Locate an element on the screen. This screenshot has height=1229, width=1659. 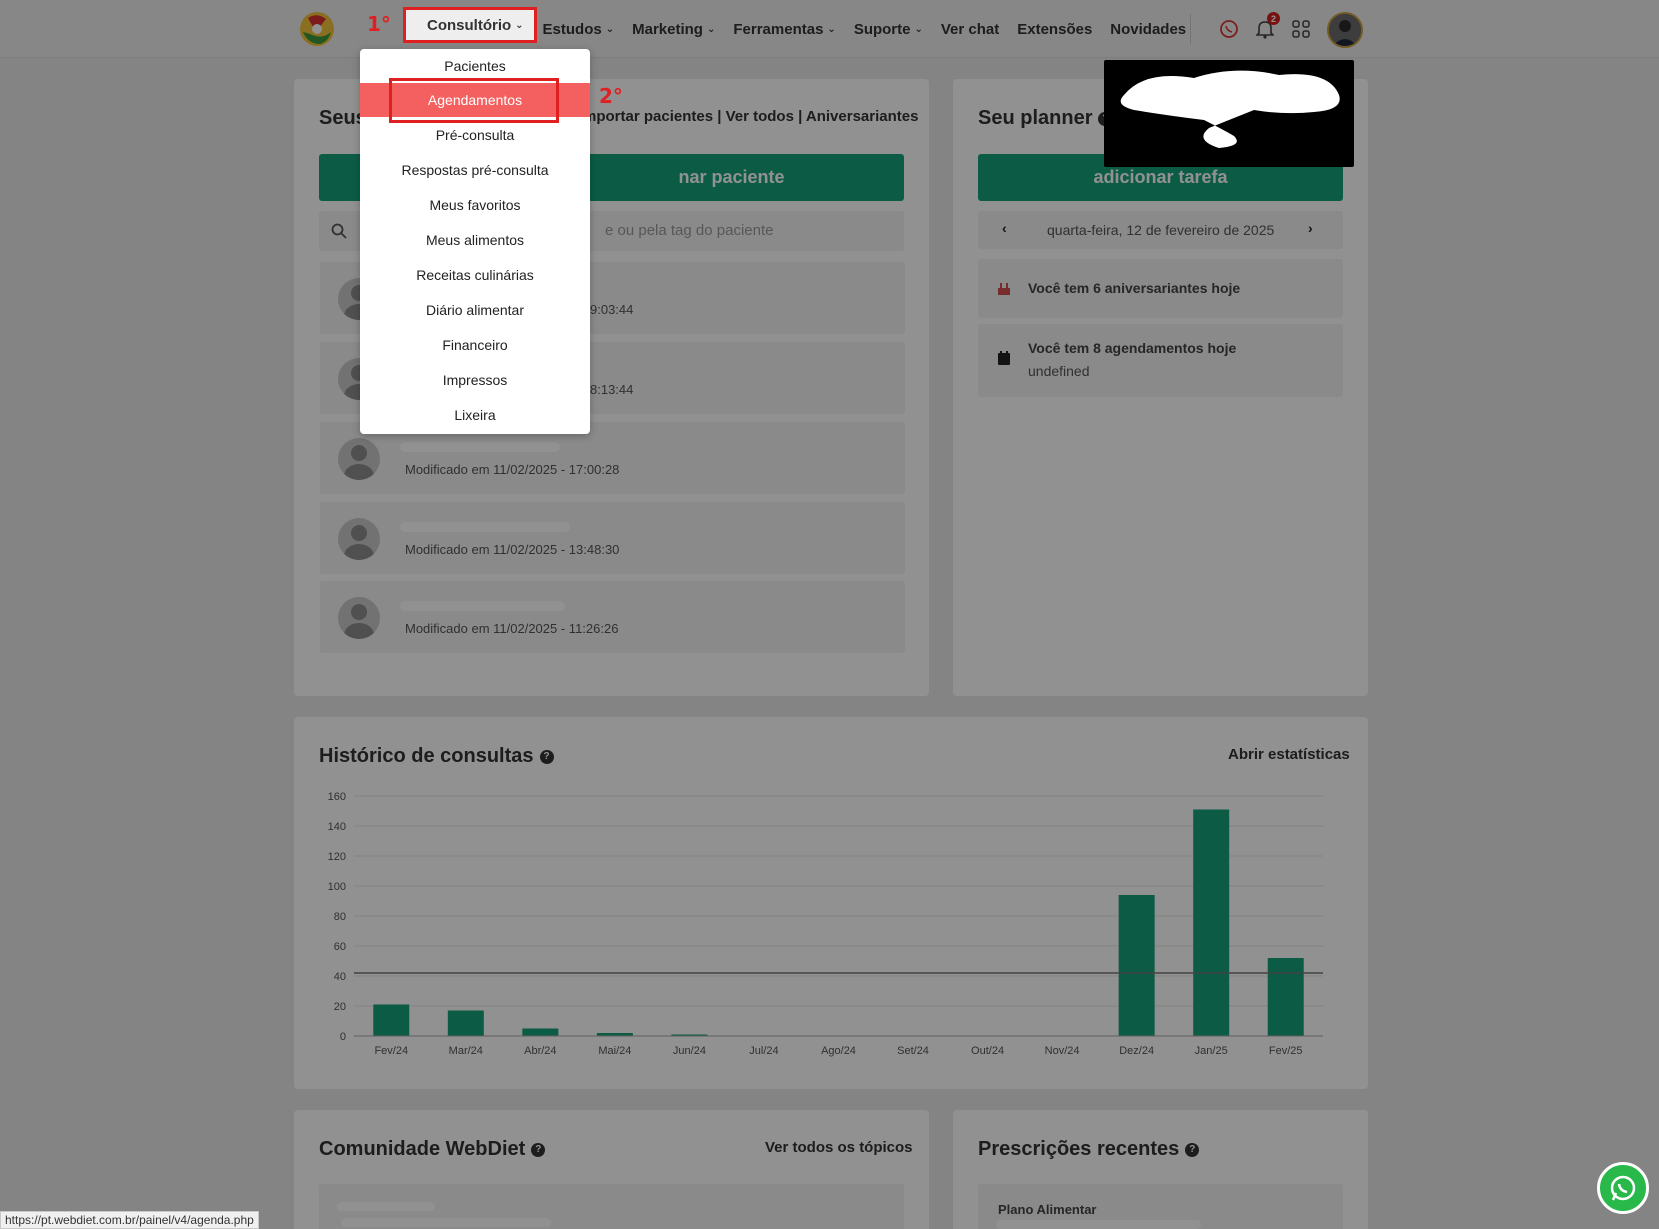
menu-item-meus-favoritos: Meus favoritos is located at coordinates (475, 205).